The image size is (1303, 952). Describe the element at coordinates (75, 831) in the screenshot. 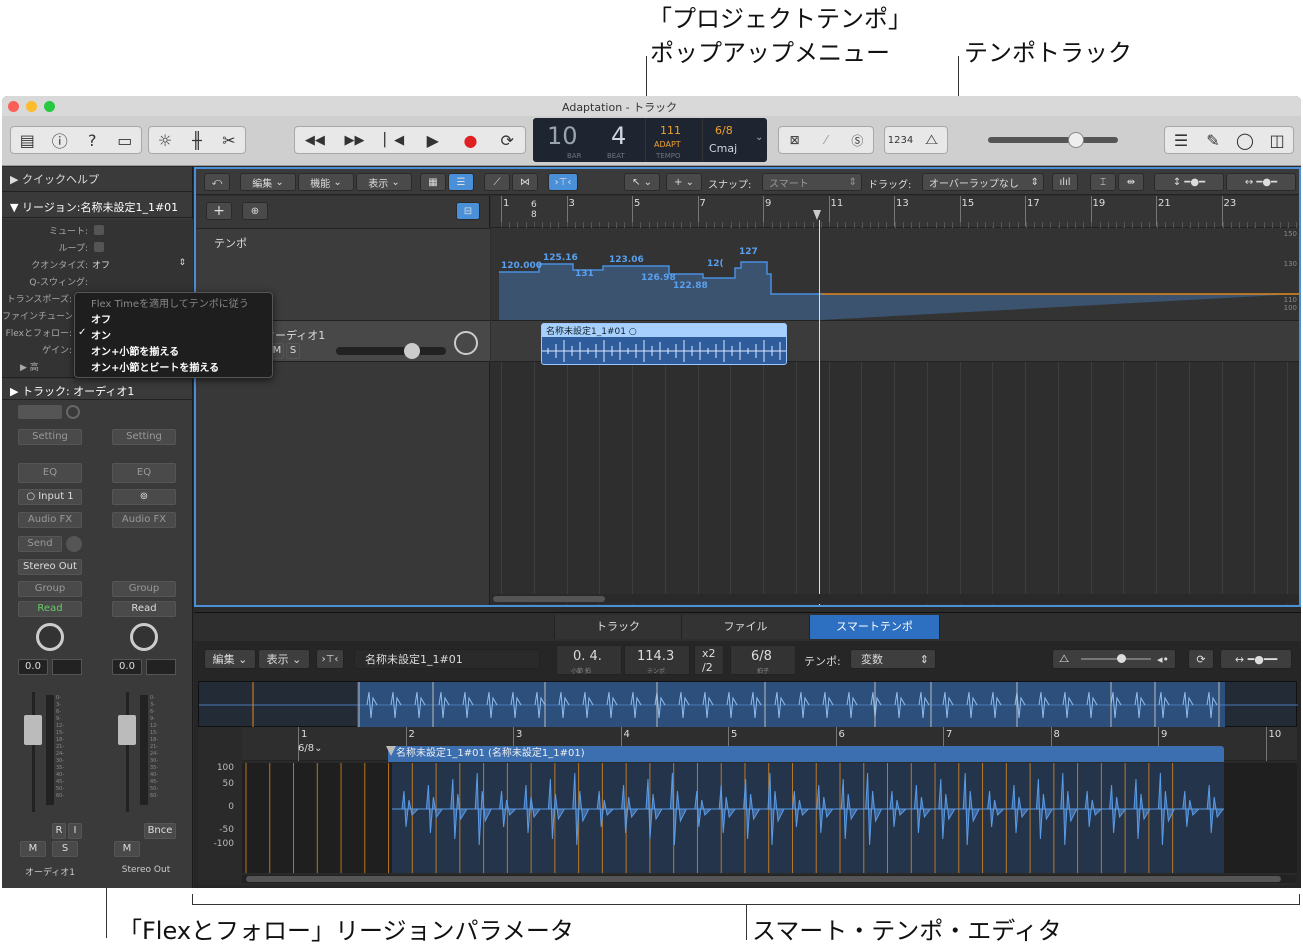

I see `input-monitor-button: I` at that location.